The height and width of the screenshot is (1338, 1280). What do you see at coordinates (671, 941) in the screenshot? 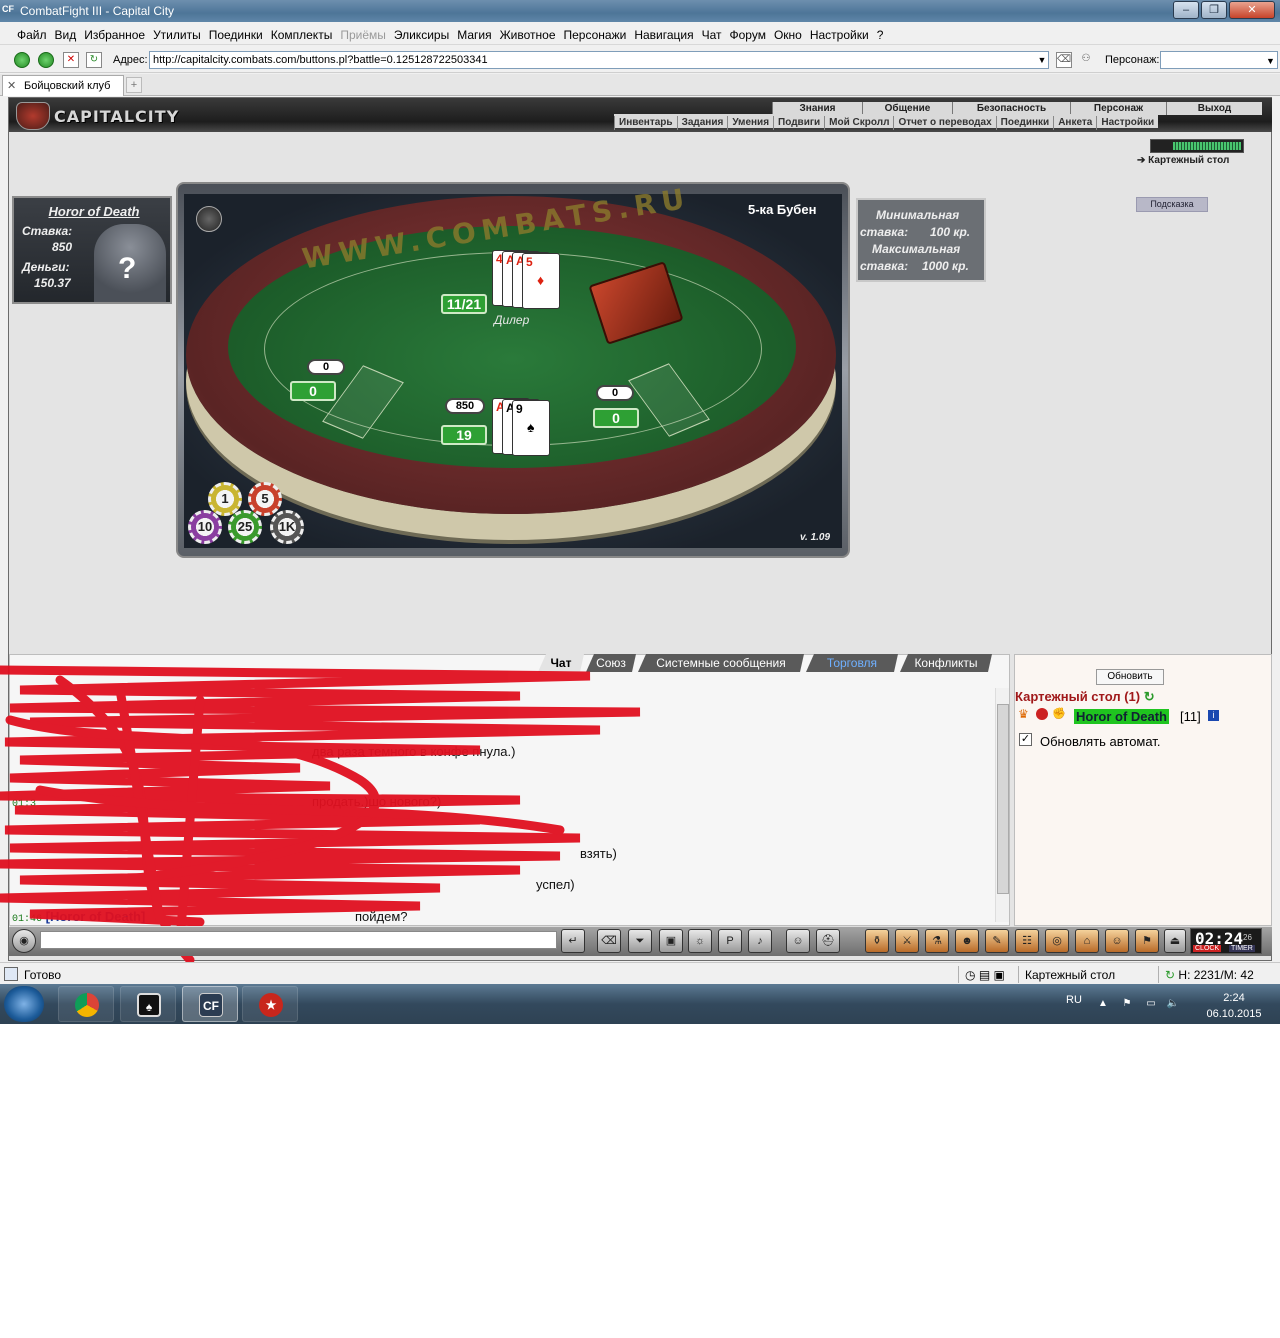
I see `save-icon: ▣` at bounding box center [671, 941].